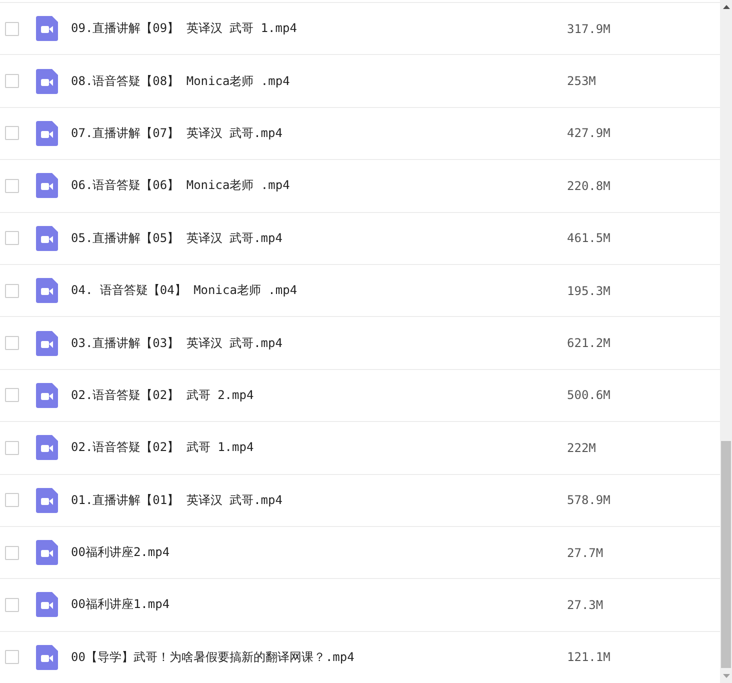 This screenshot has width=732, height=683. I want to click on file-name: 05.直播讲解【05】 英译汉 武哥.mp4, so click(319, 238).